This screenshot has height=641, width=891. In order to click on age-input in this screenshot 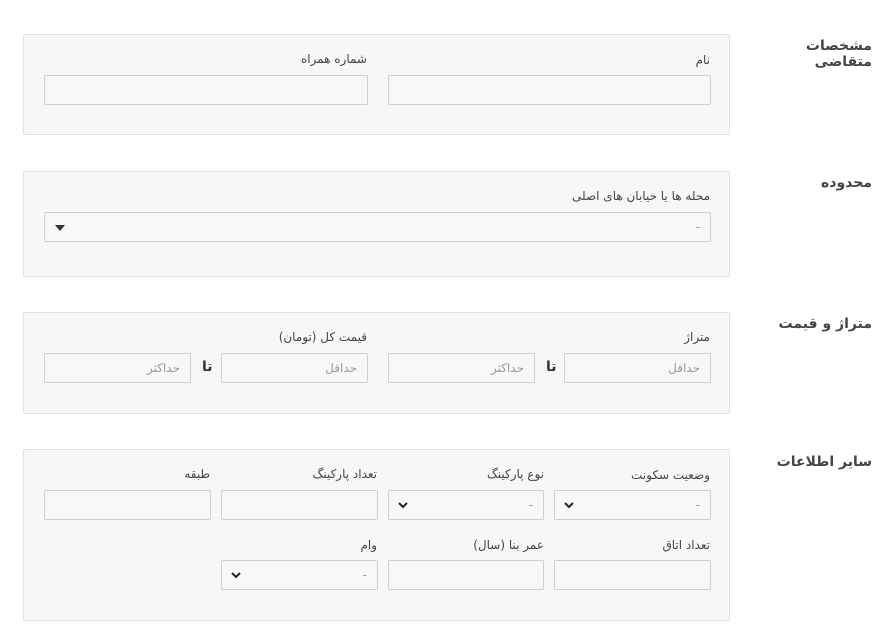, I will do `click(466, 575)`.